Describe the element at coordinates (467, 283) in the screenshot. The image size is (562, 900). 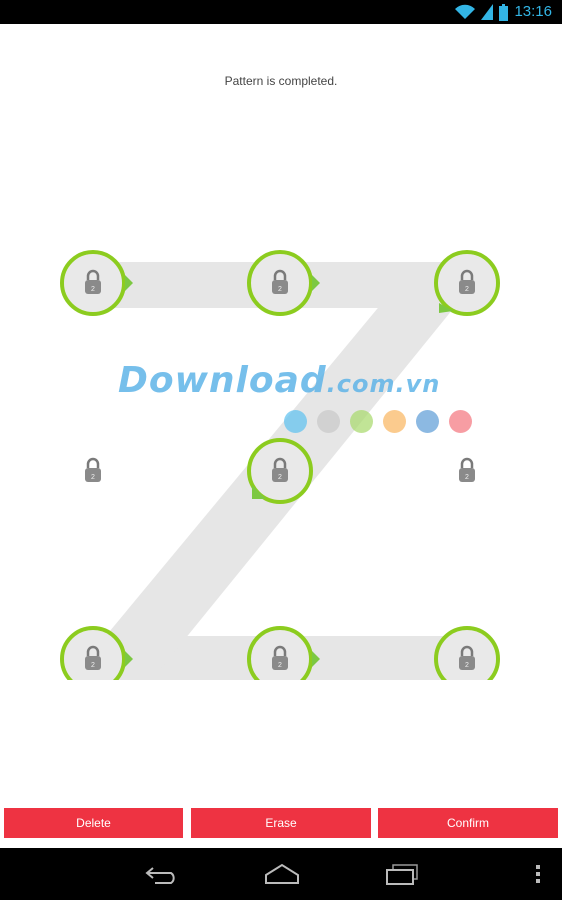
I see `pattern-node-3: 2` at that location.